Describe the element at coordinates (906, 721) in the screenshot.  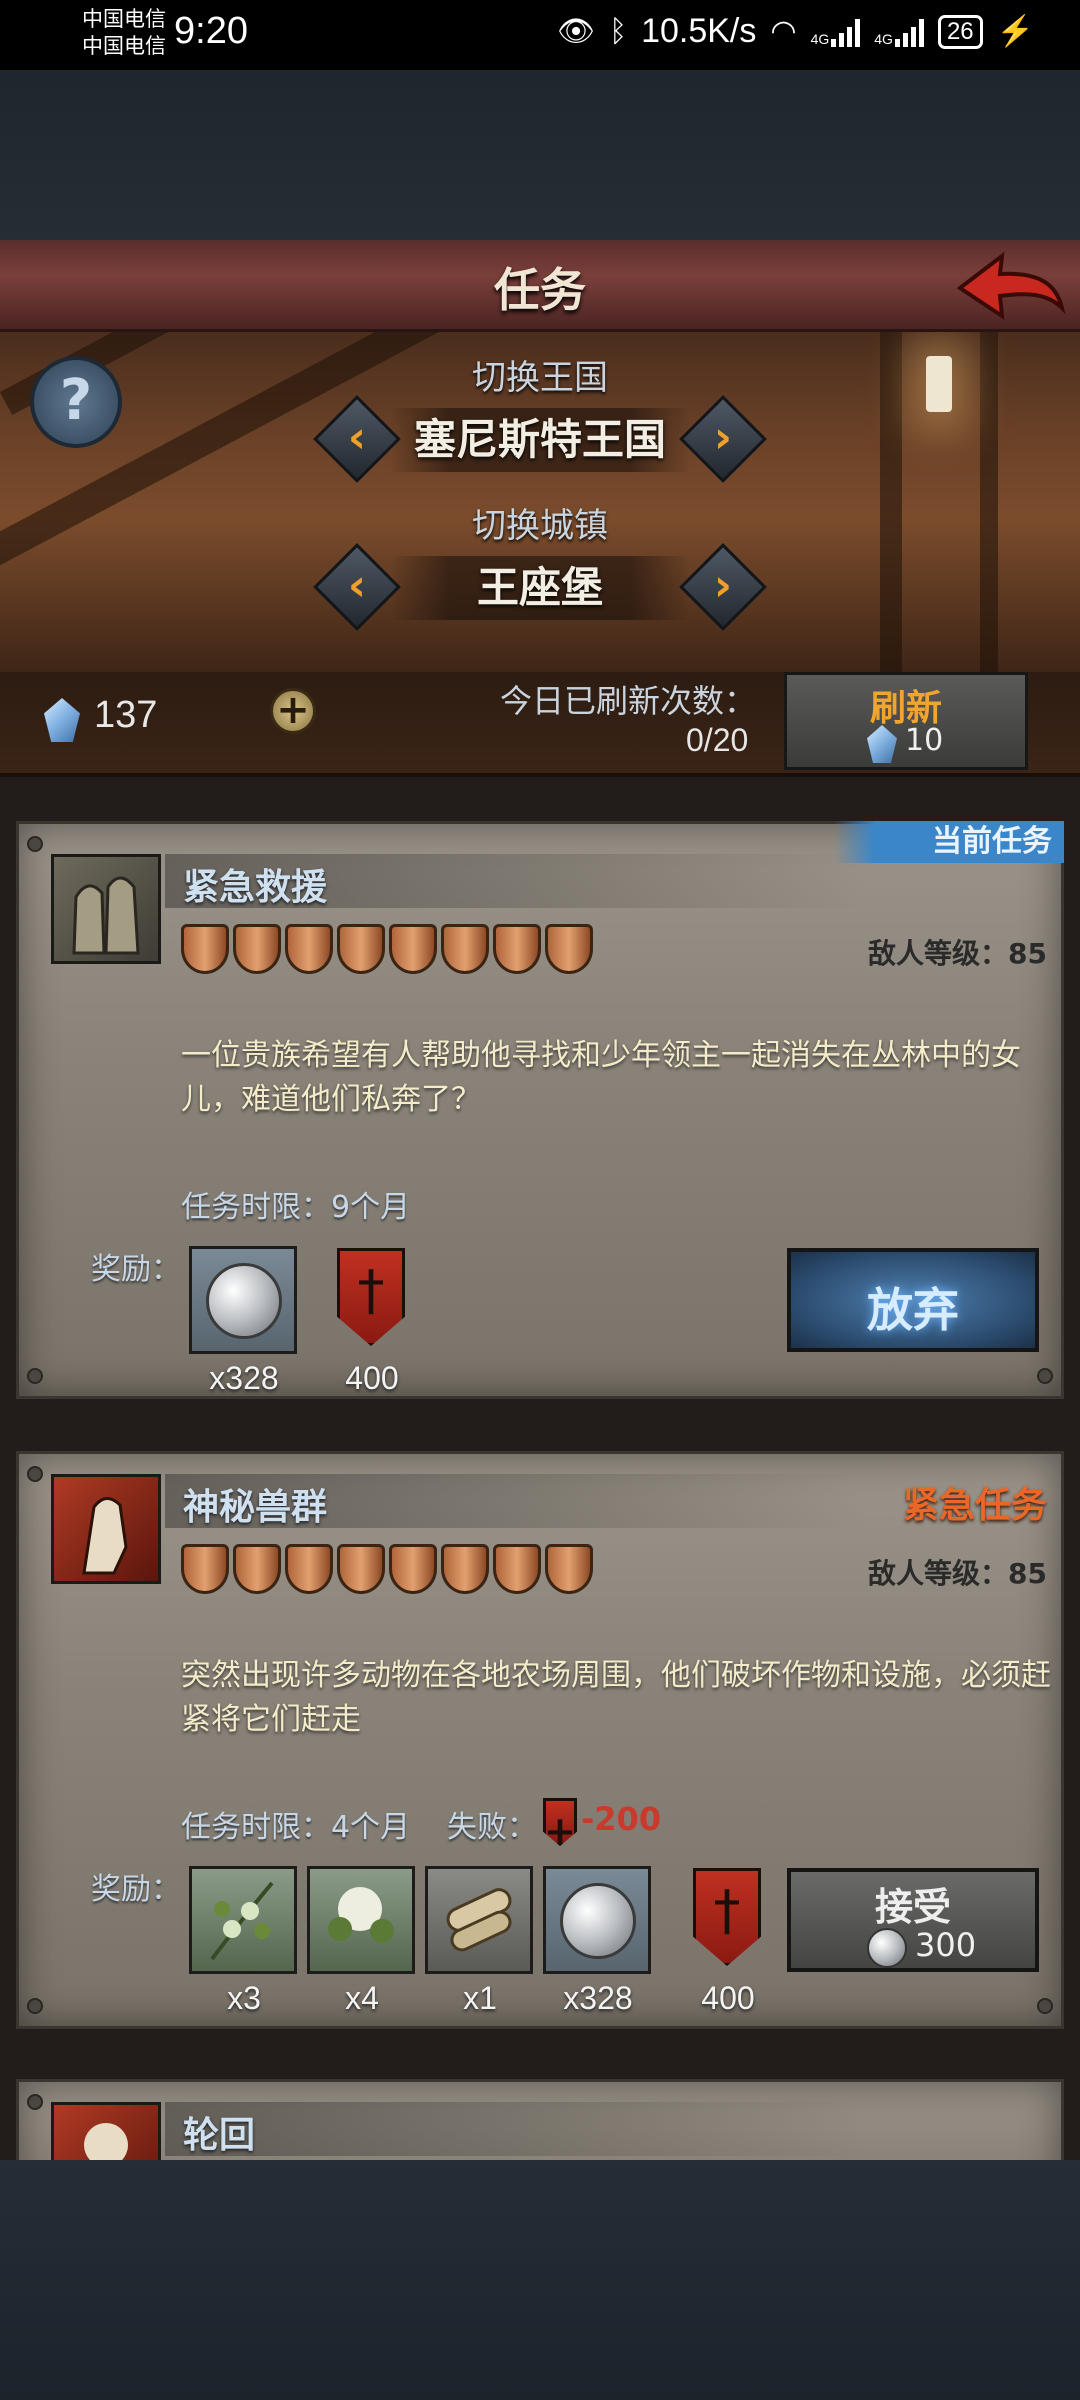
I see `refresh-button: 刷新 10` at that location.